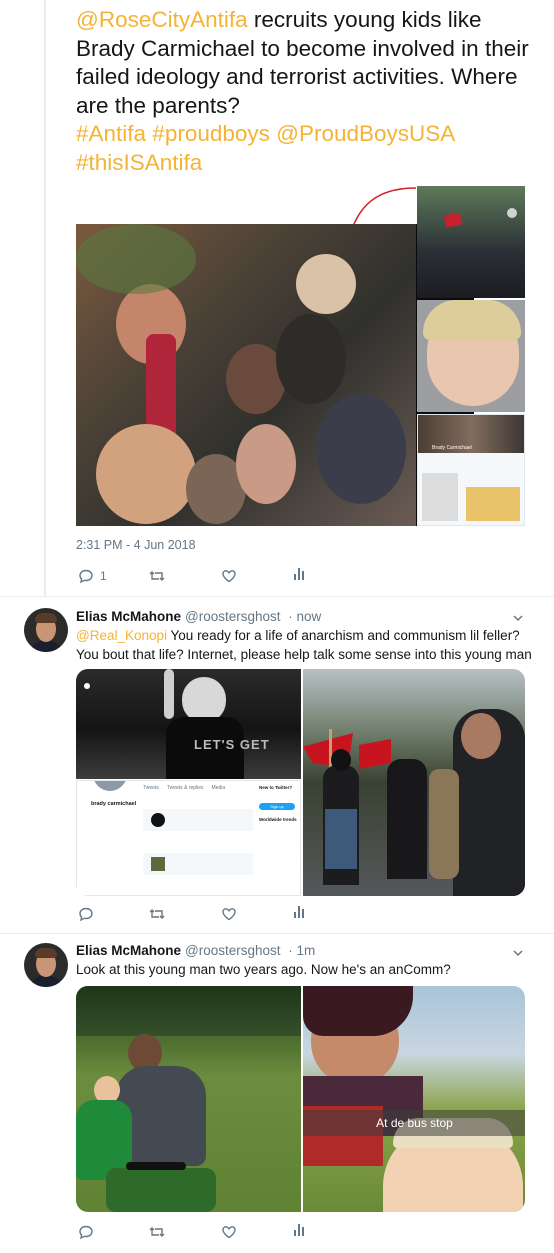  I want to click on media-collage: Brady Carmichael, so click(471, 356).